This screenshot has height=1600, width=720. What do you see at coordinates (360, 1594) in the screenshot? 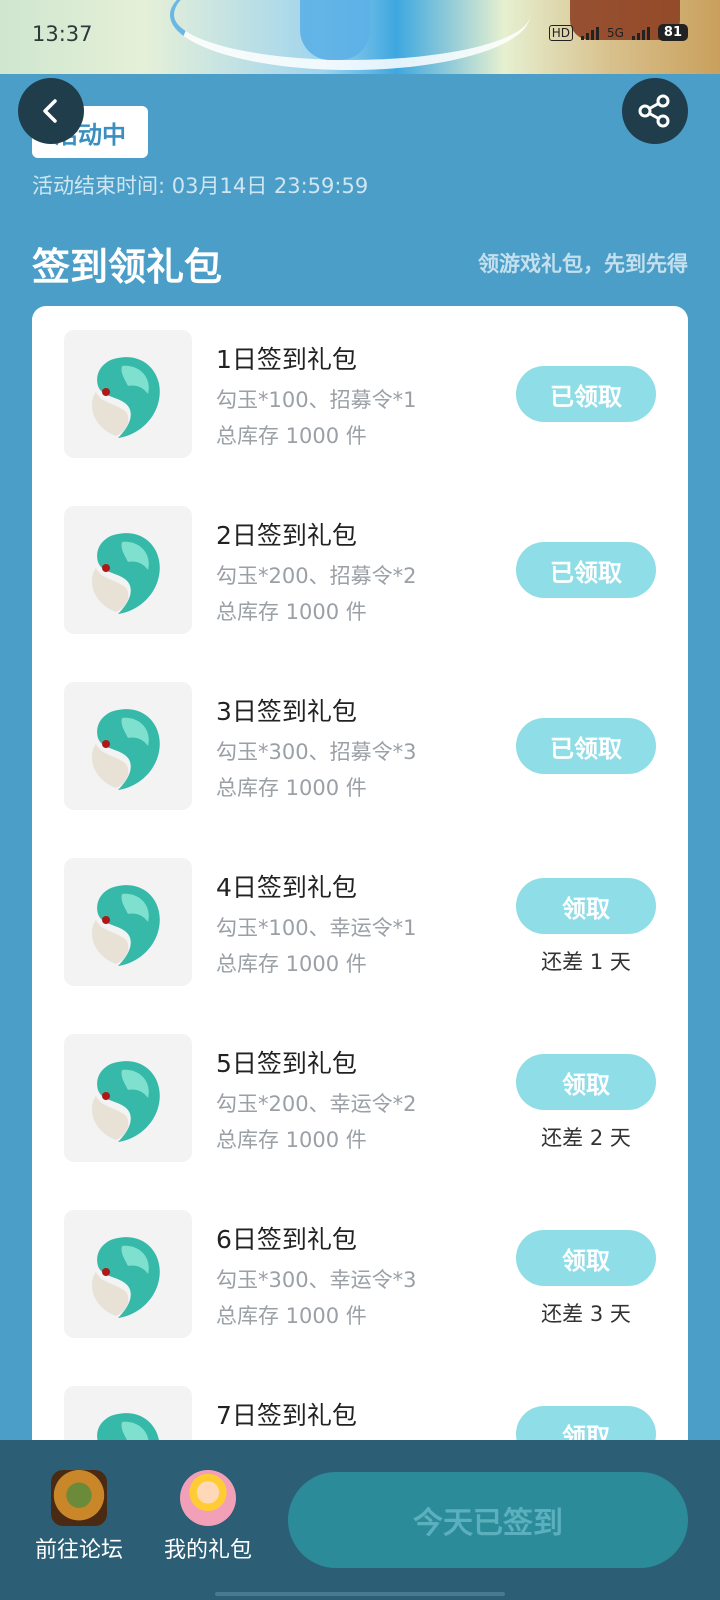
I see `home-indicator` at bounding box center [360, 1594].